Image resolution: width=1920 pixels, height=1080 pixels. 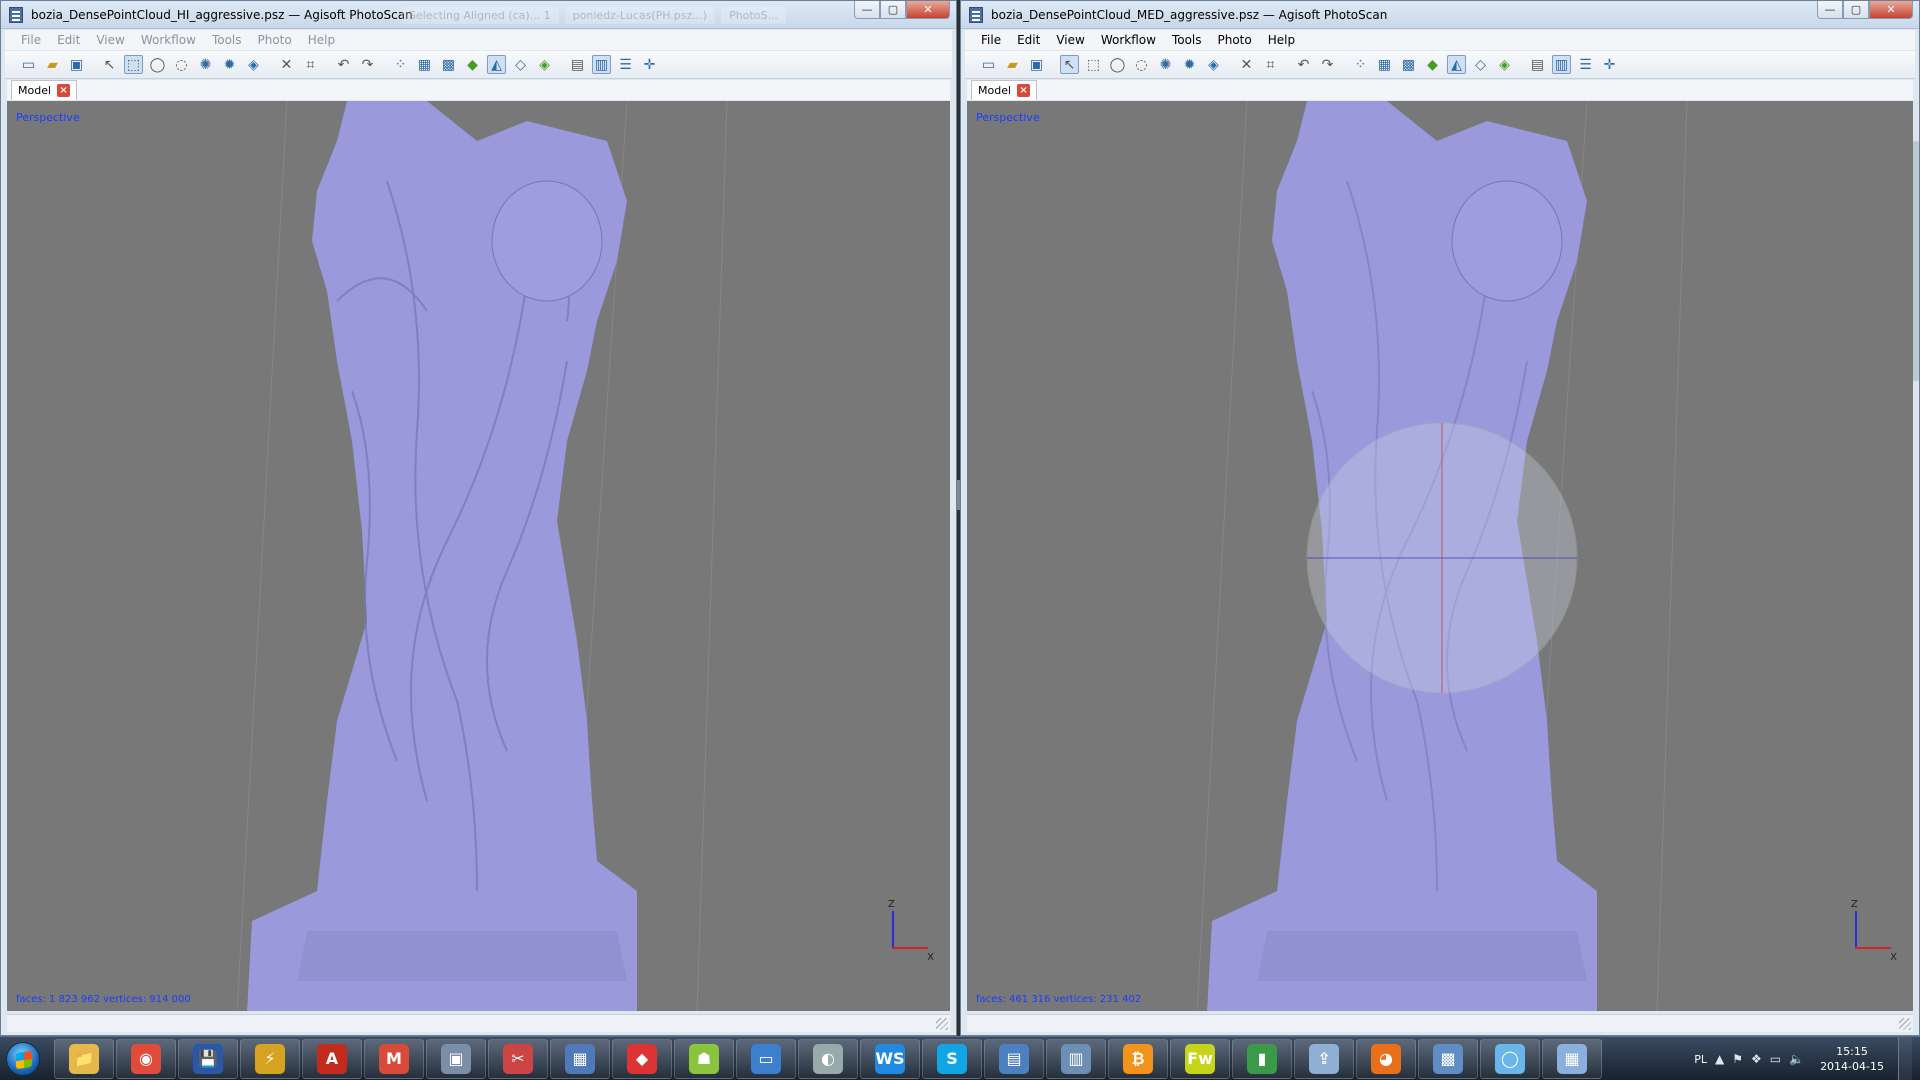 I want to click on taskbar-android-button: ☗, so click(x=704, y=1058).